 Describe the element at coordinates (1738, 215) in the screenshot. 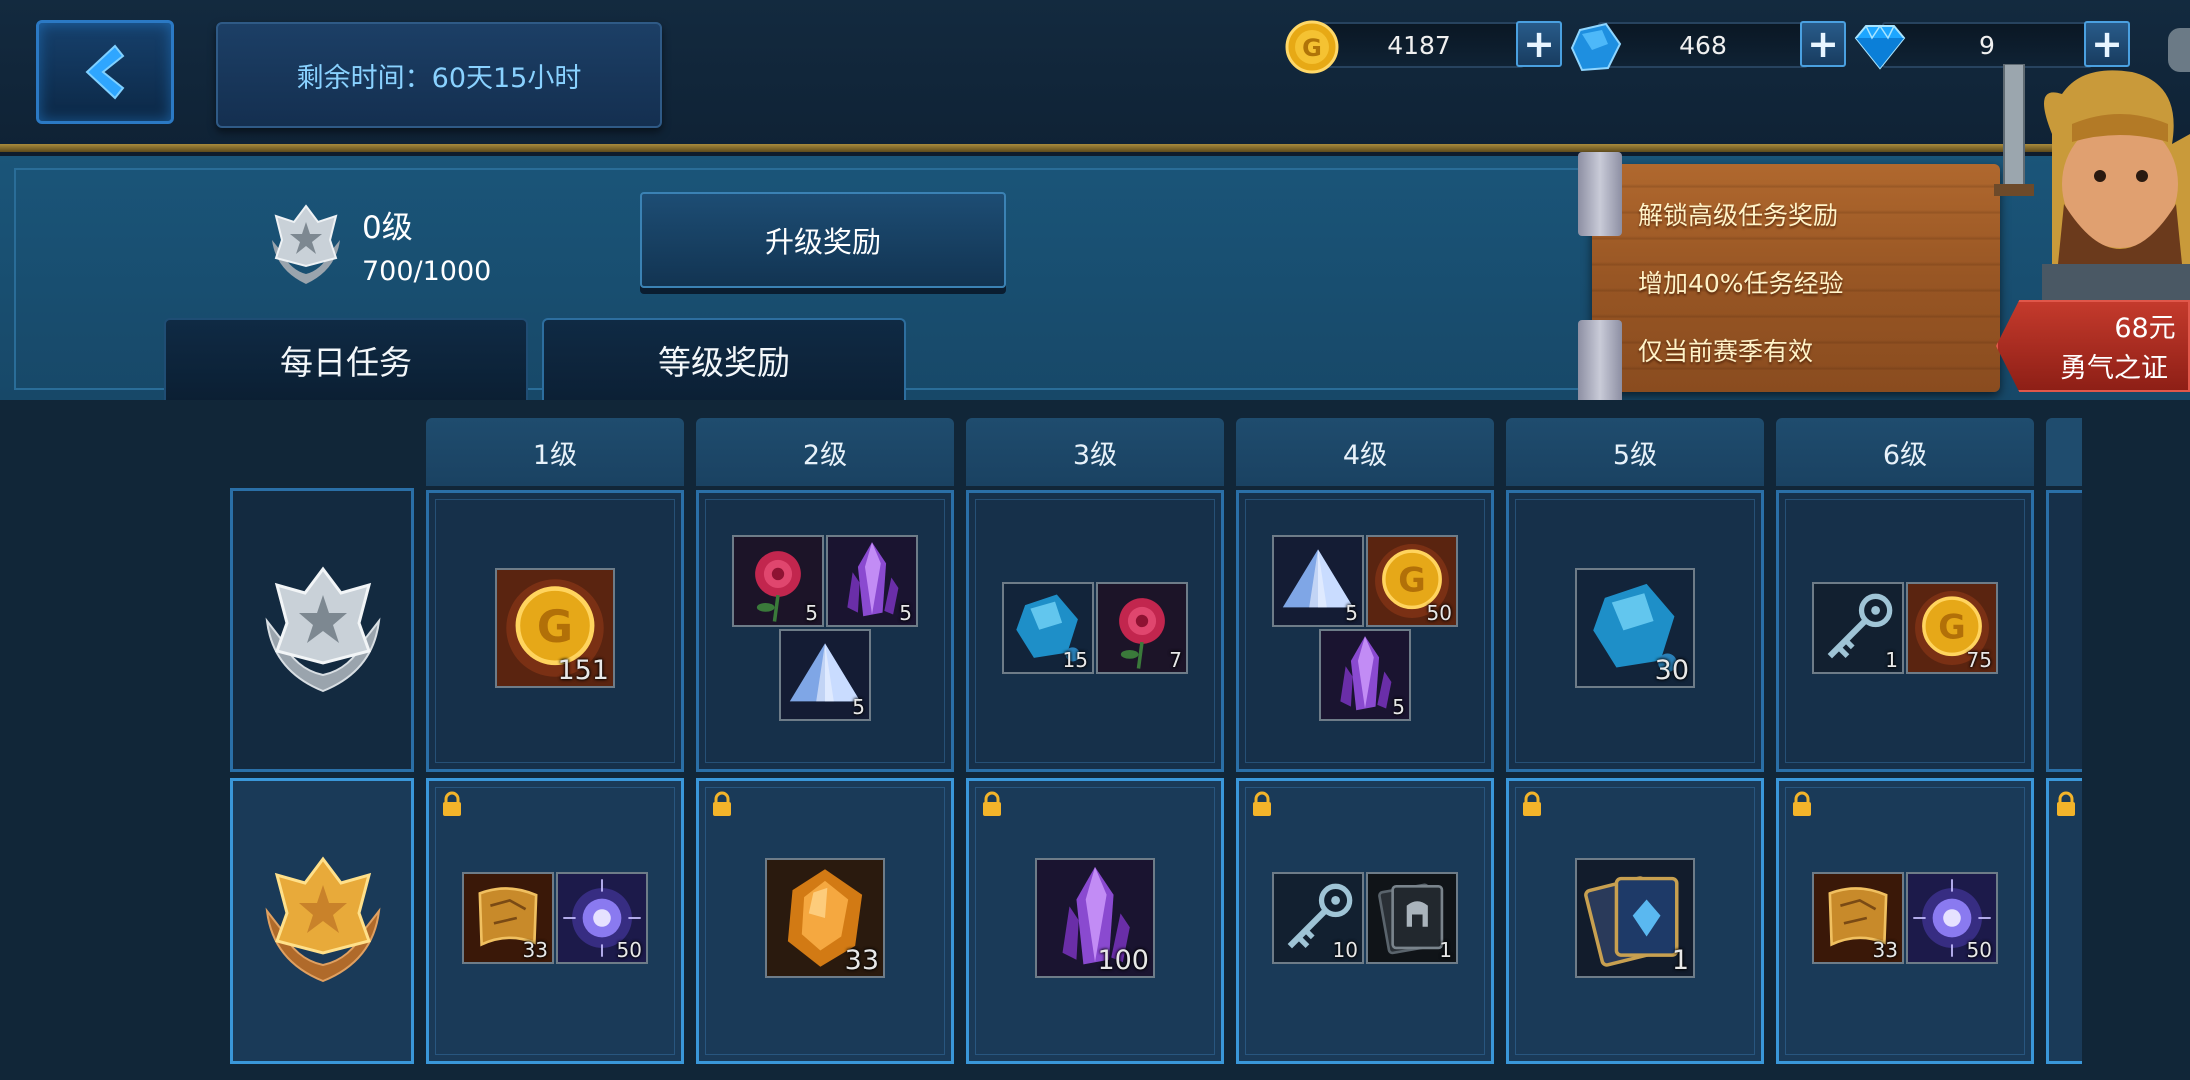

I see `promo-line-1: 解锁高级任务奖励` at that location.